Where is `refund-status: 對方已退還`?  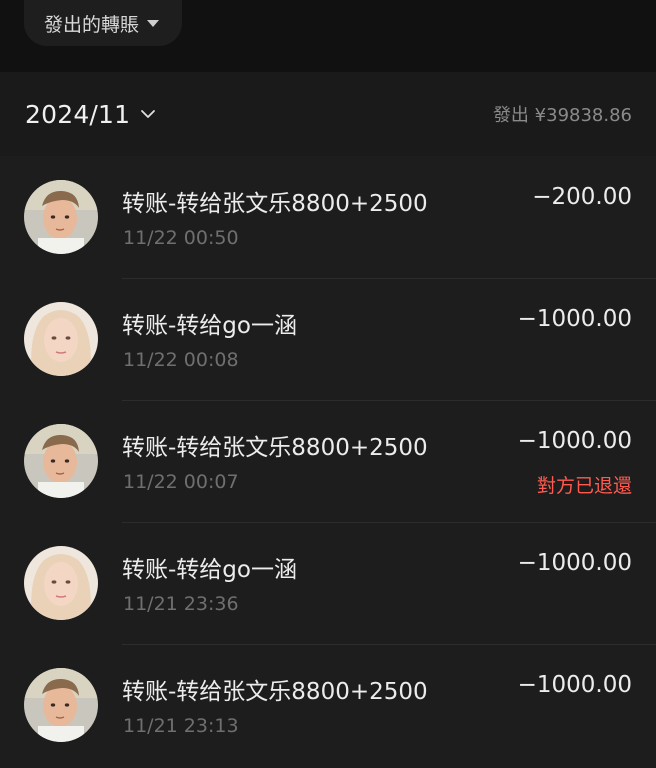 refund-status: 對方已退還 is located at coordinates (584, 486).